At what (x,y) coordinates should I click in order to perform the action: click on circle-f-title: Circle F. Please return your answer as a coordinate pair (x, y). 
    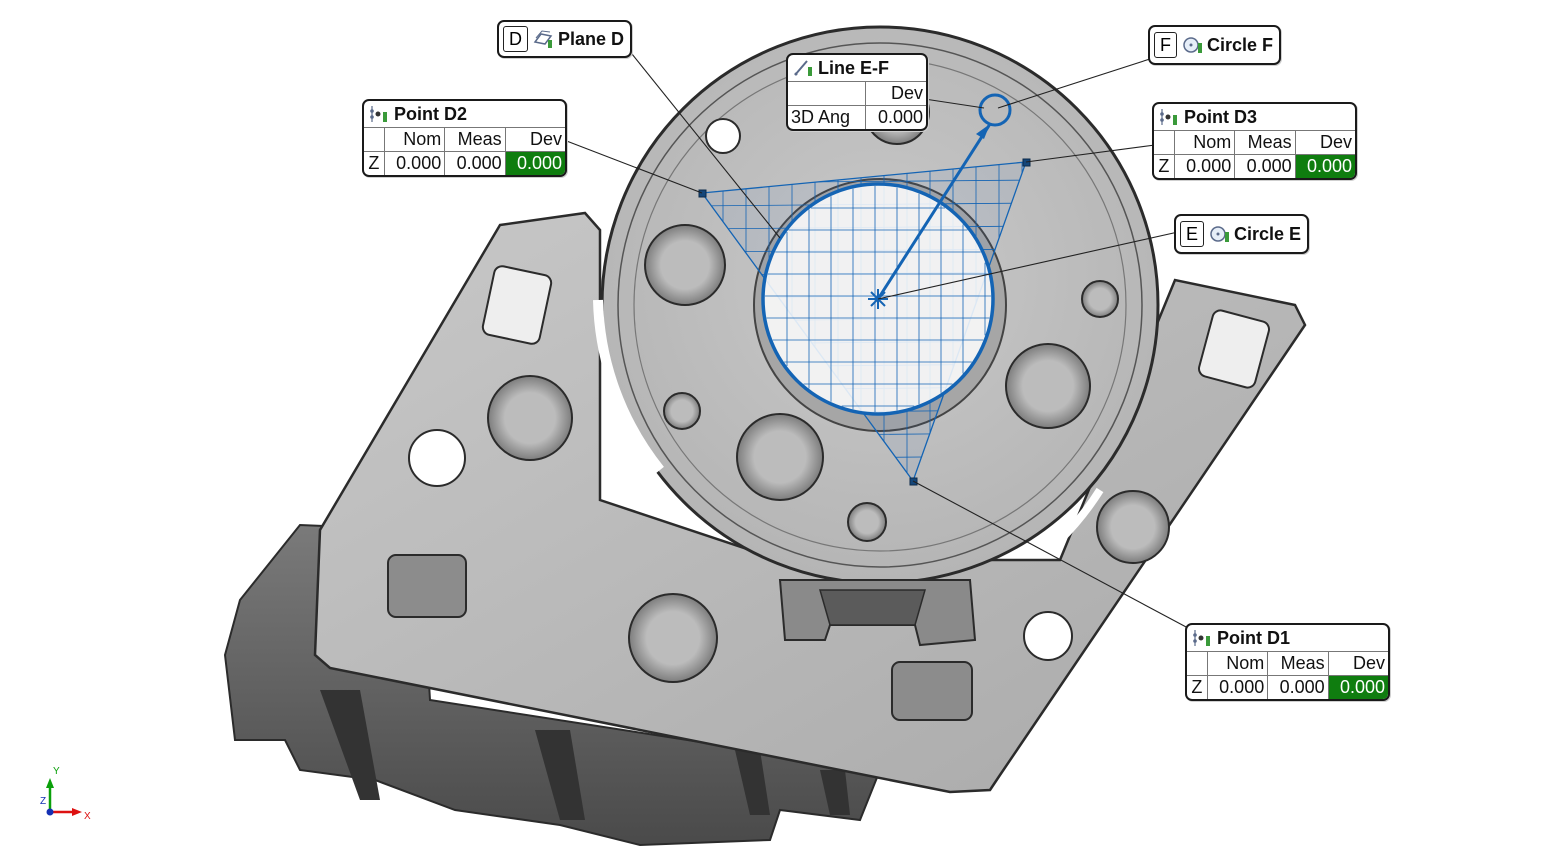
    Looking at the image, I should click on (1240, 44).